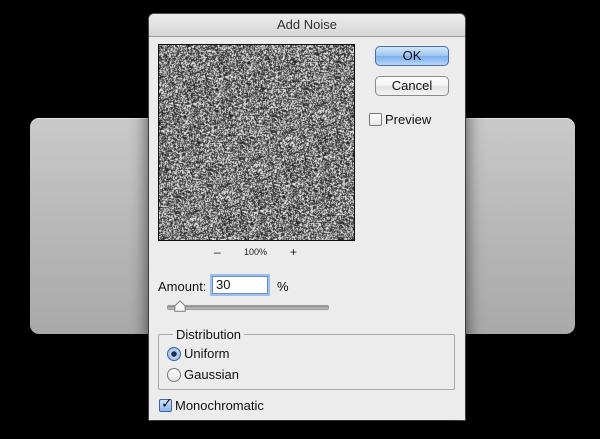 The width and height of the screenshot is (600, 439). What do you see at coordinates (174, 375) in the screenshot?
I see `gaussian-radio` at bounding box center [174, 375].